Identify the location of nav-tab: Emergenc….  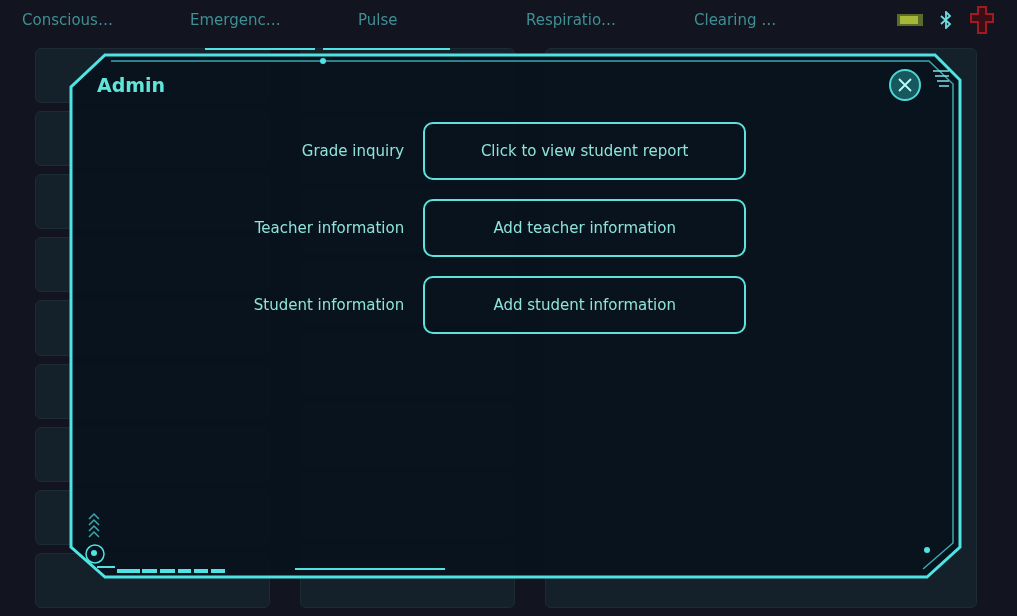
(274, 20).